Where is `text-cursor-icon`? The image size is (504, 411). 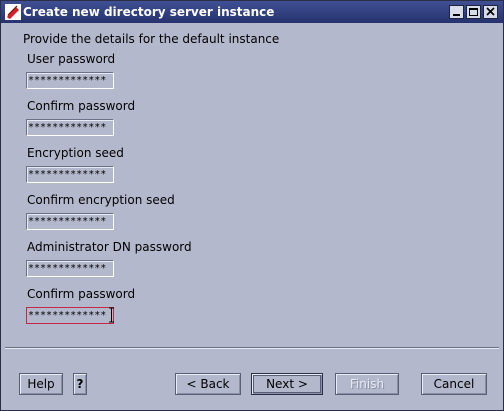
text-cursor-icon is located at coordinates (111, 315).